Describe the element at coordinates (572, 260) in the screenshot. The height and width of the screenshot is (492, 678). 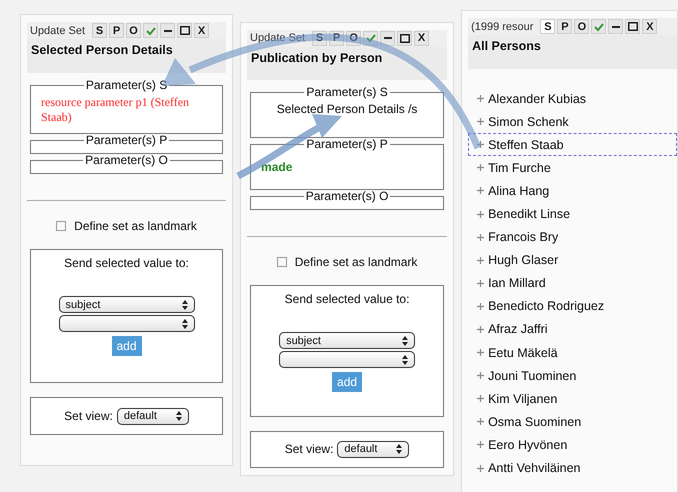
I see `person-list-item: Hugh Glaser` at that location.